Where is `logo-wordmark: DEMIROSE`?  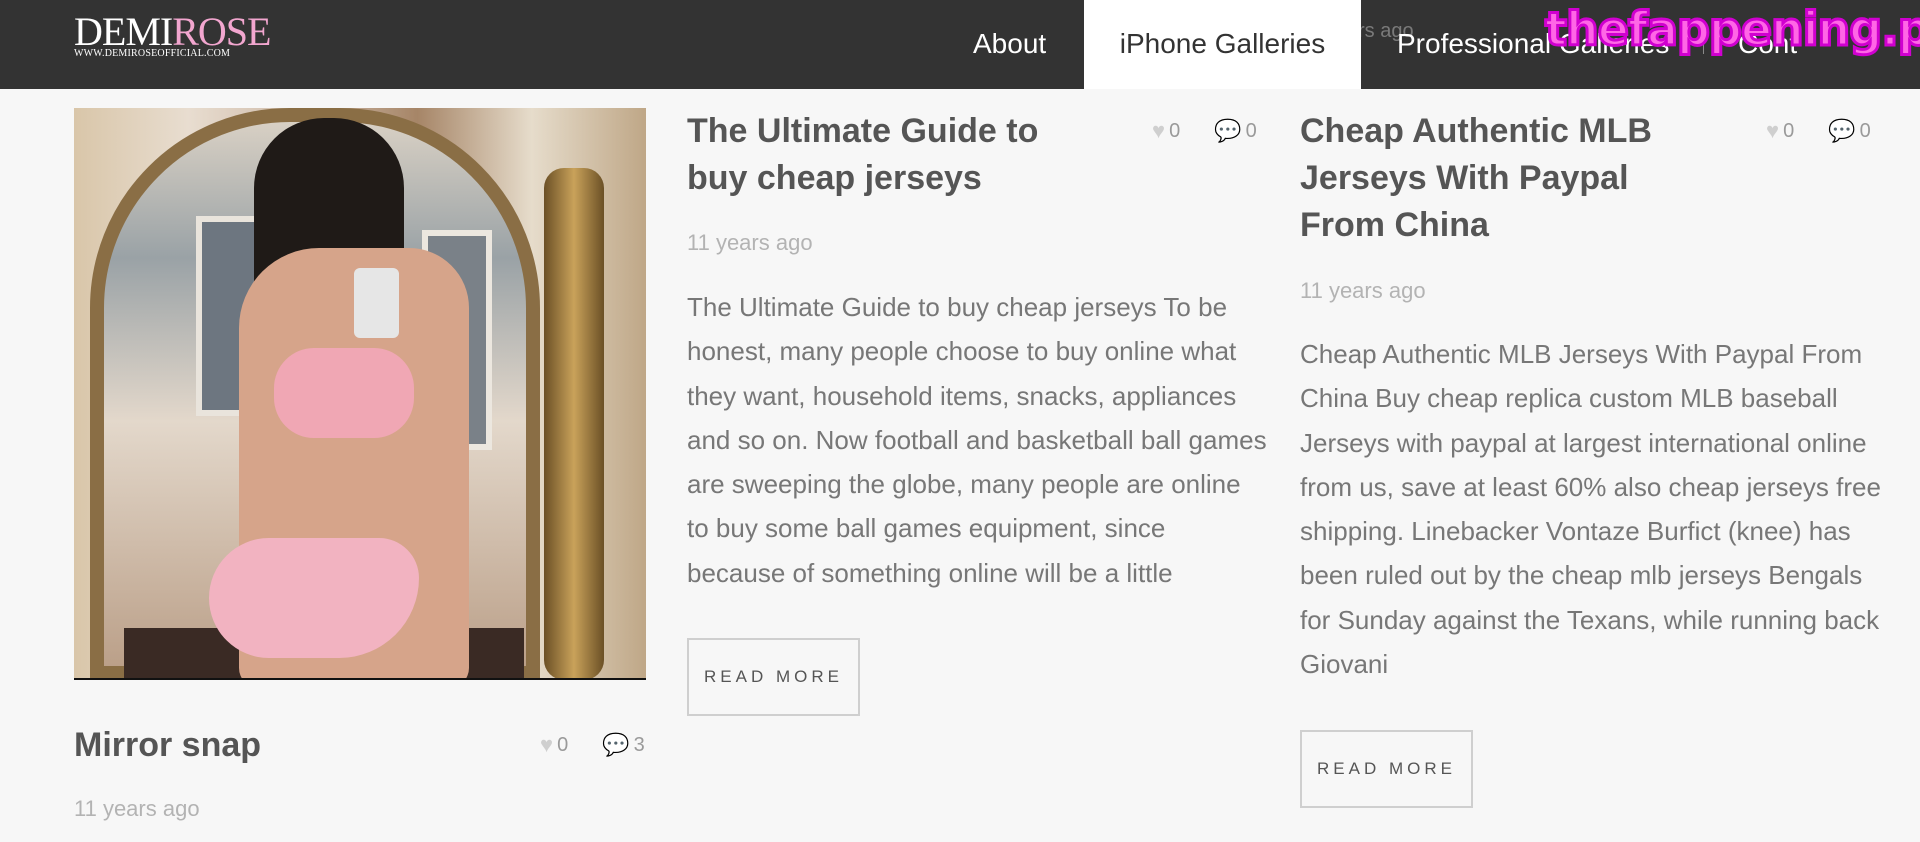
logo-wordmark: DEMIROSE is located at coordinates (172, 31).